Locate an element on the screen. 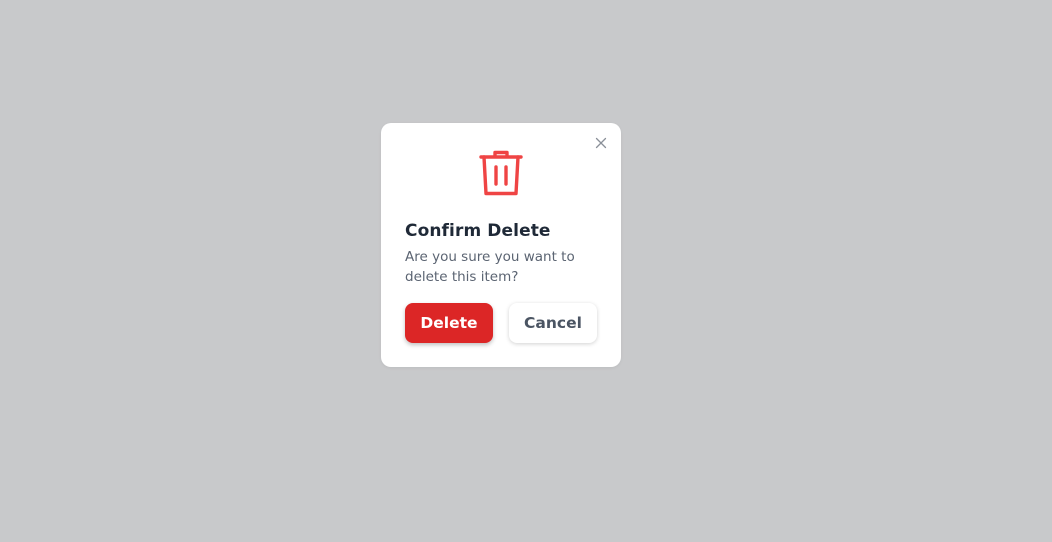 This screenshot has width=1052, height=542. cancel-button: Cancel is located at coordinates (553, 323).